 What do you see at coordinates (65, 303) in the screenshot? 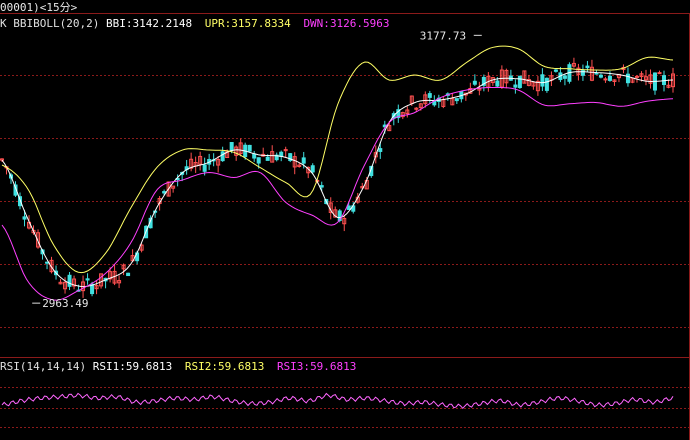
I see `low-label: 2963.49` at bounding box center [65, 303].